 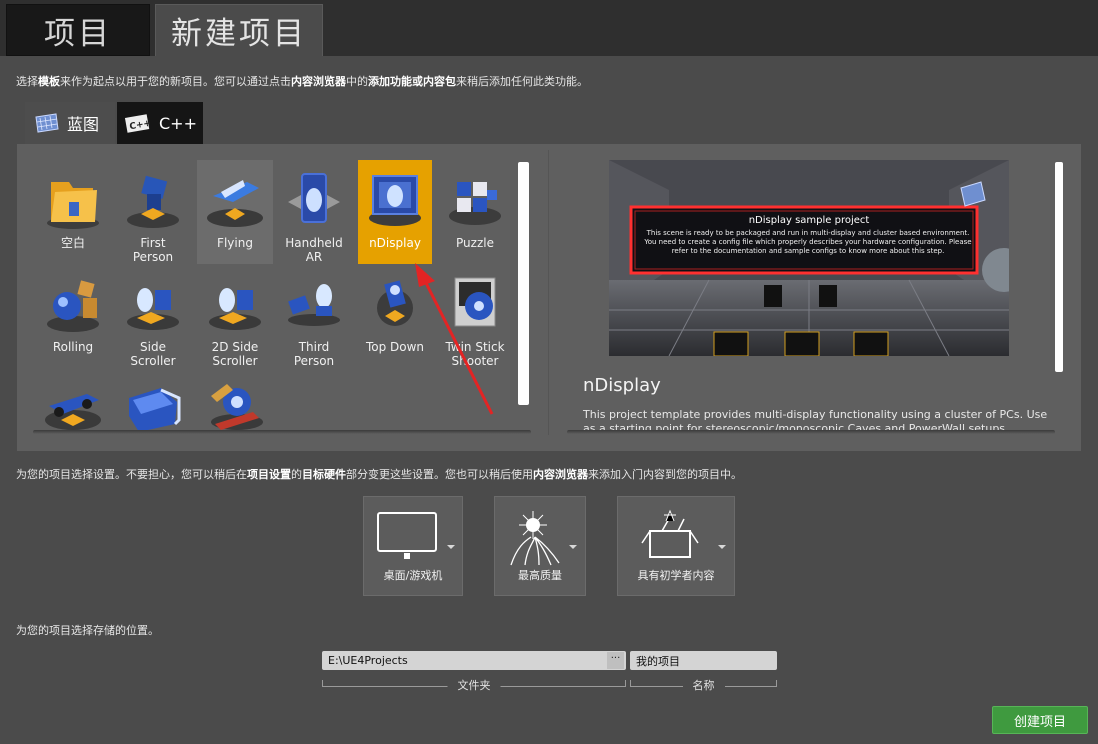 What do you see at coordinates (153, 304) in the screenshot?
I see `side-scroller-icon` at bounding box center [153, 304].